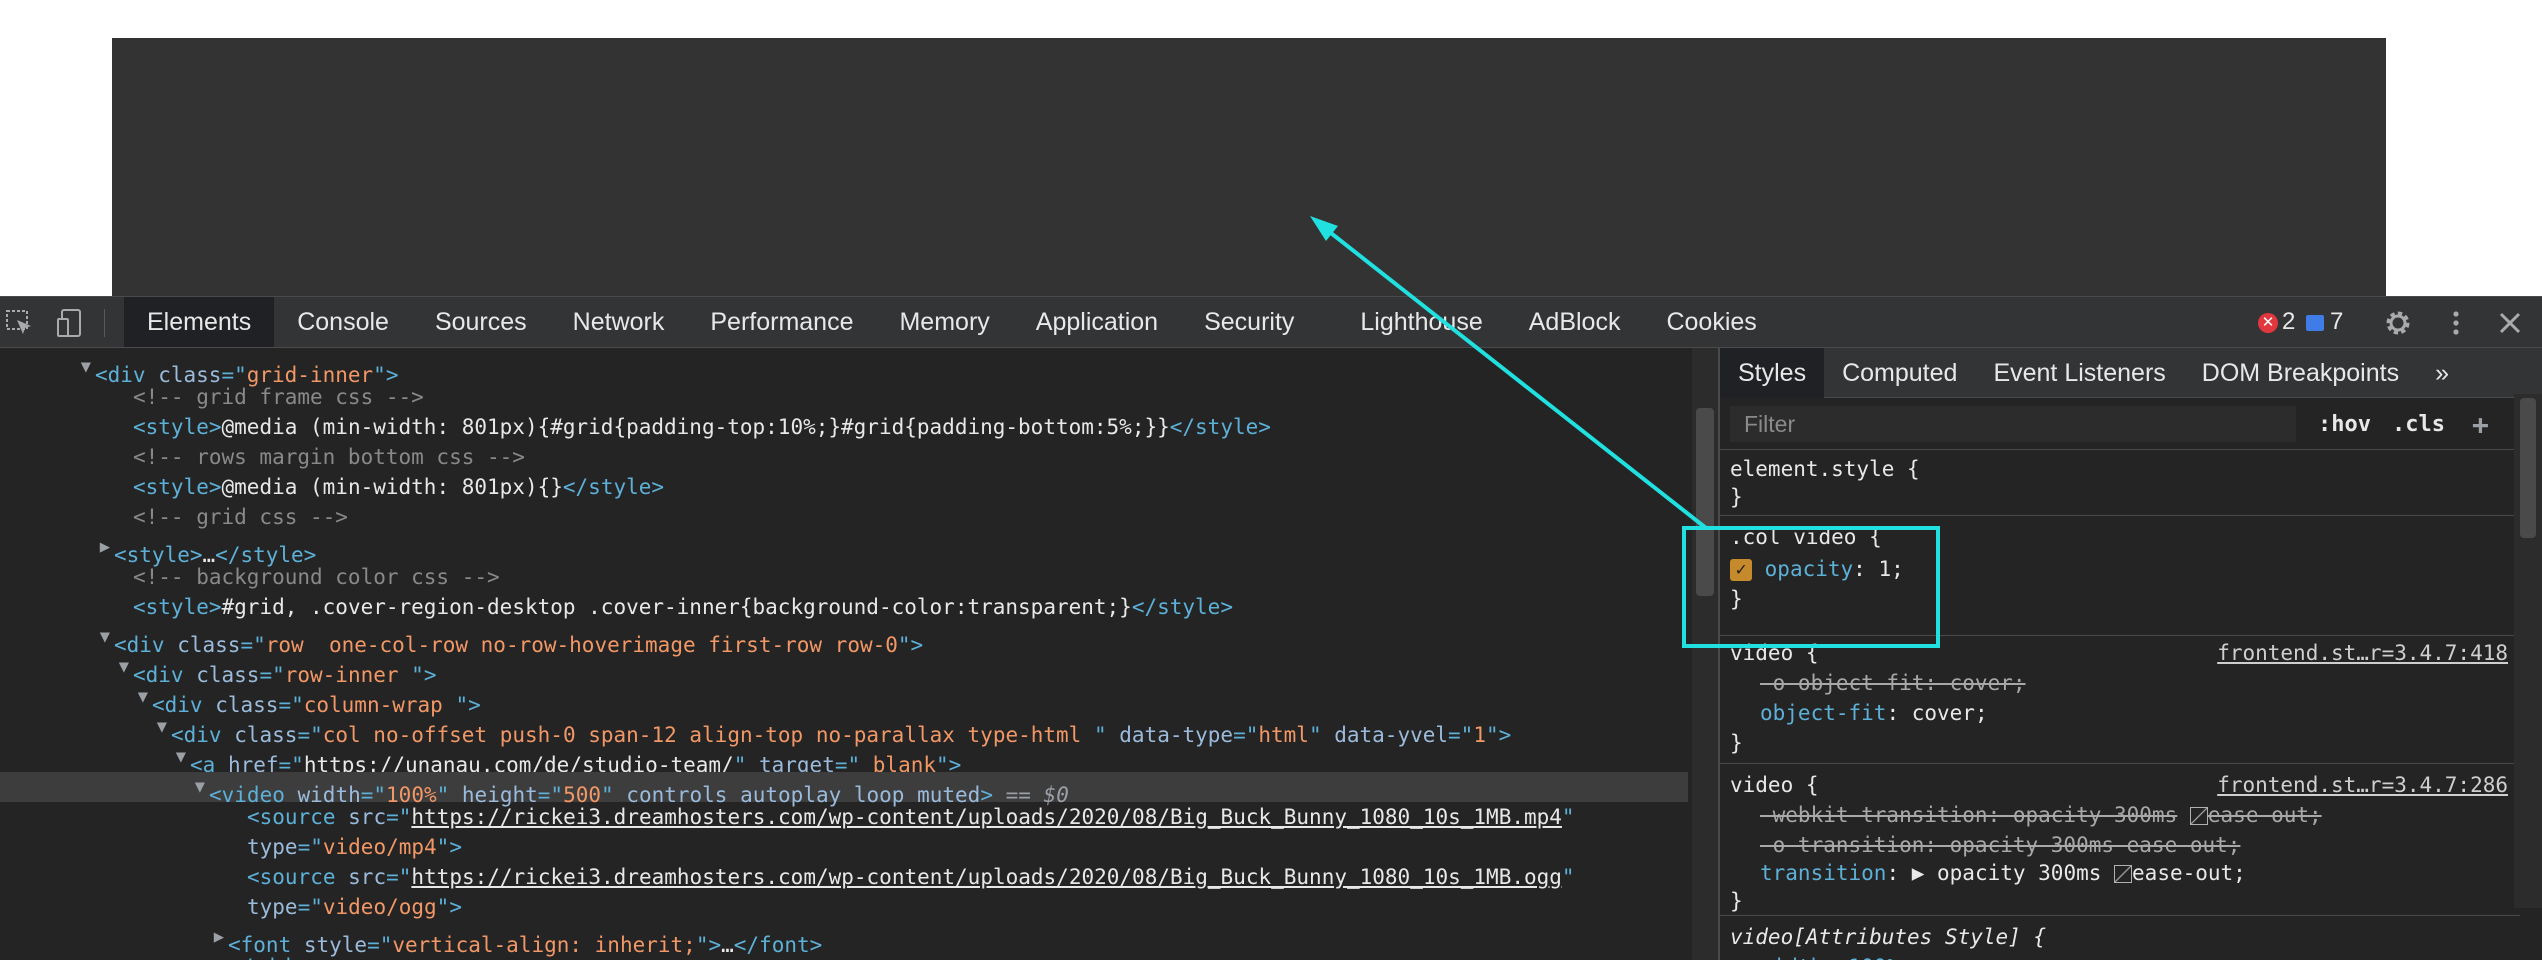 The height and width of the screenshot is (960, 2542). I want to click on filter-input: Filter, so click(2013, 424).